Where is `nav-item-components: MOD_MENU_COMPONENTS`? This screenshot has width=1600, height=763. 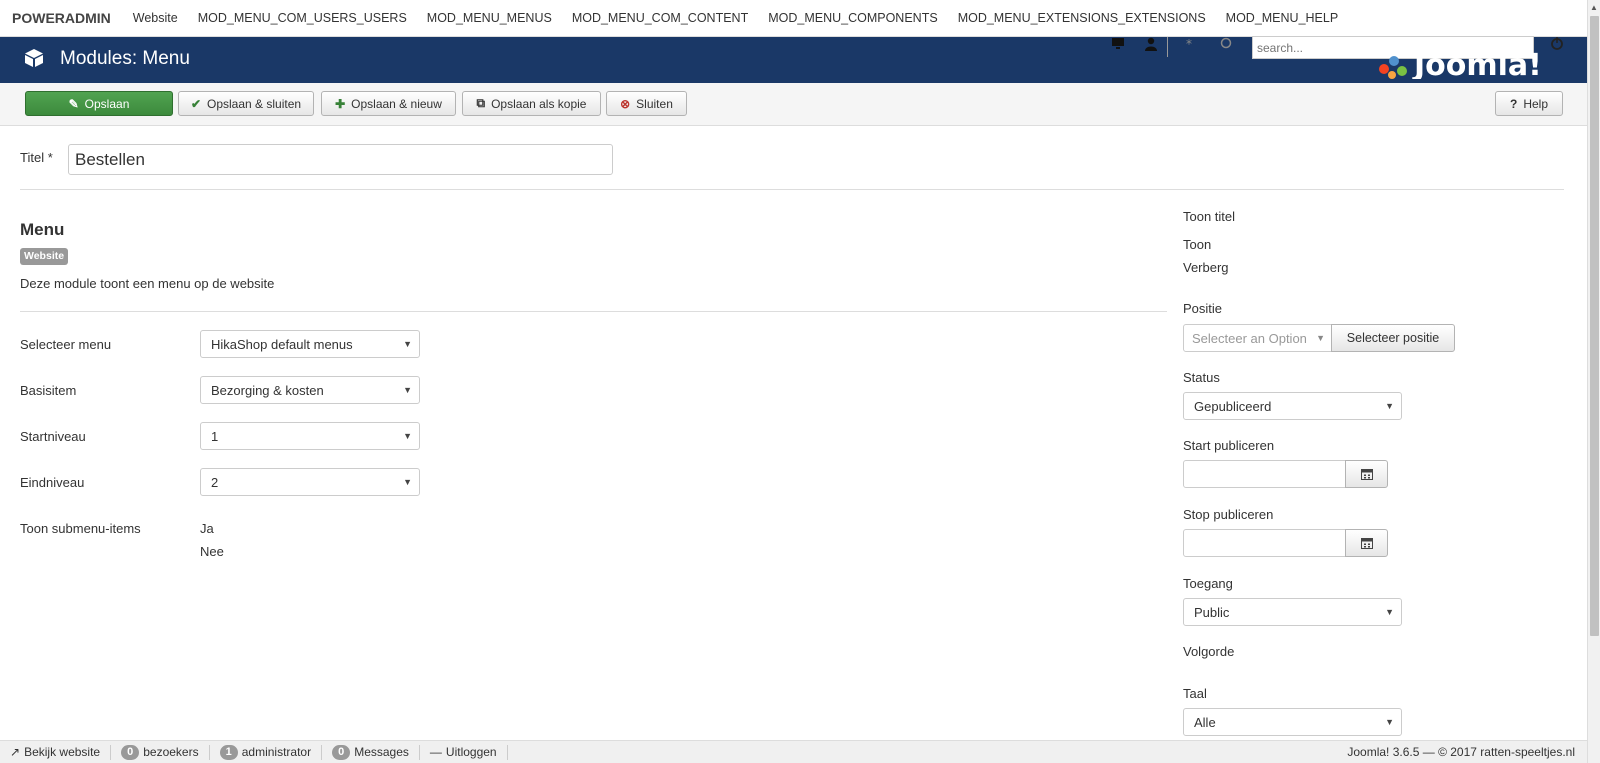
nav-item-components: MOD_MENU_COMPONENTS is located at coordinates (852, 18).